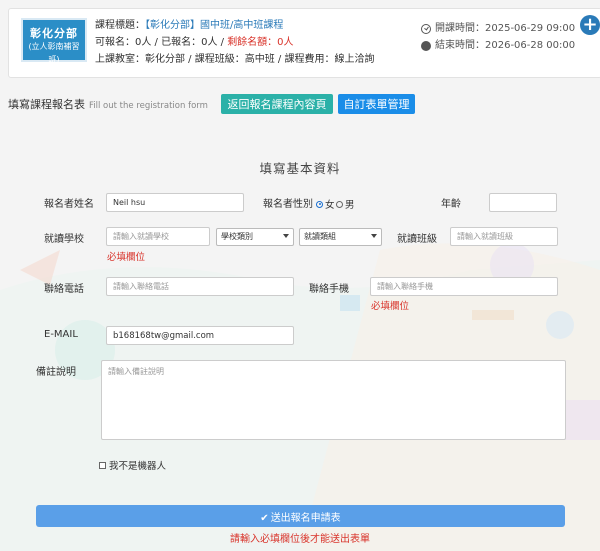  What do you see at coordinates (590, 25) in the screenshot?
I see `plus-icon: +` at bounding box center [590, 25].